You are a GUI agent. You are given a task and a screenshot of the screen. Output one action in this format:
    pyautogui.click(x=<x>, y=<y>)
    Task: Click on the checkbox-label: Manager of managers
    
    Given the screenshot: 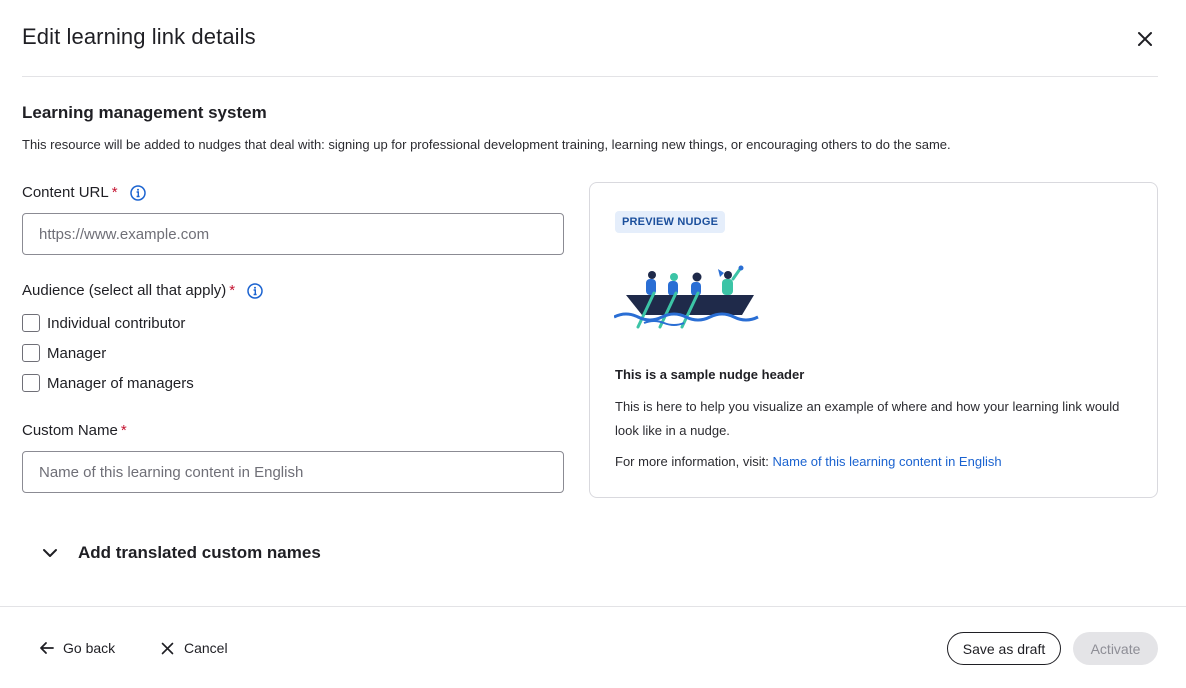 What is the action you would take?
    pyautogui.click(x=120, y=383)
    